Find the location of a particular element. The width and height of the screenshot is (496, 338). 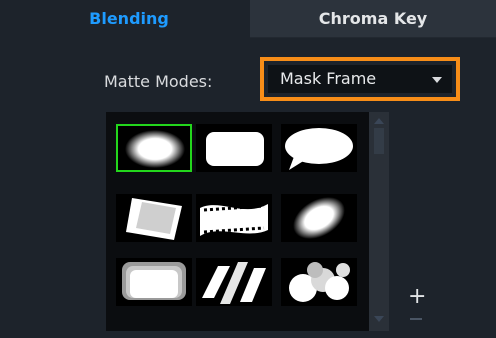

matte-modes-highlight: Mask Frame is located at coordinates (360, 79).